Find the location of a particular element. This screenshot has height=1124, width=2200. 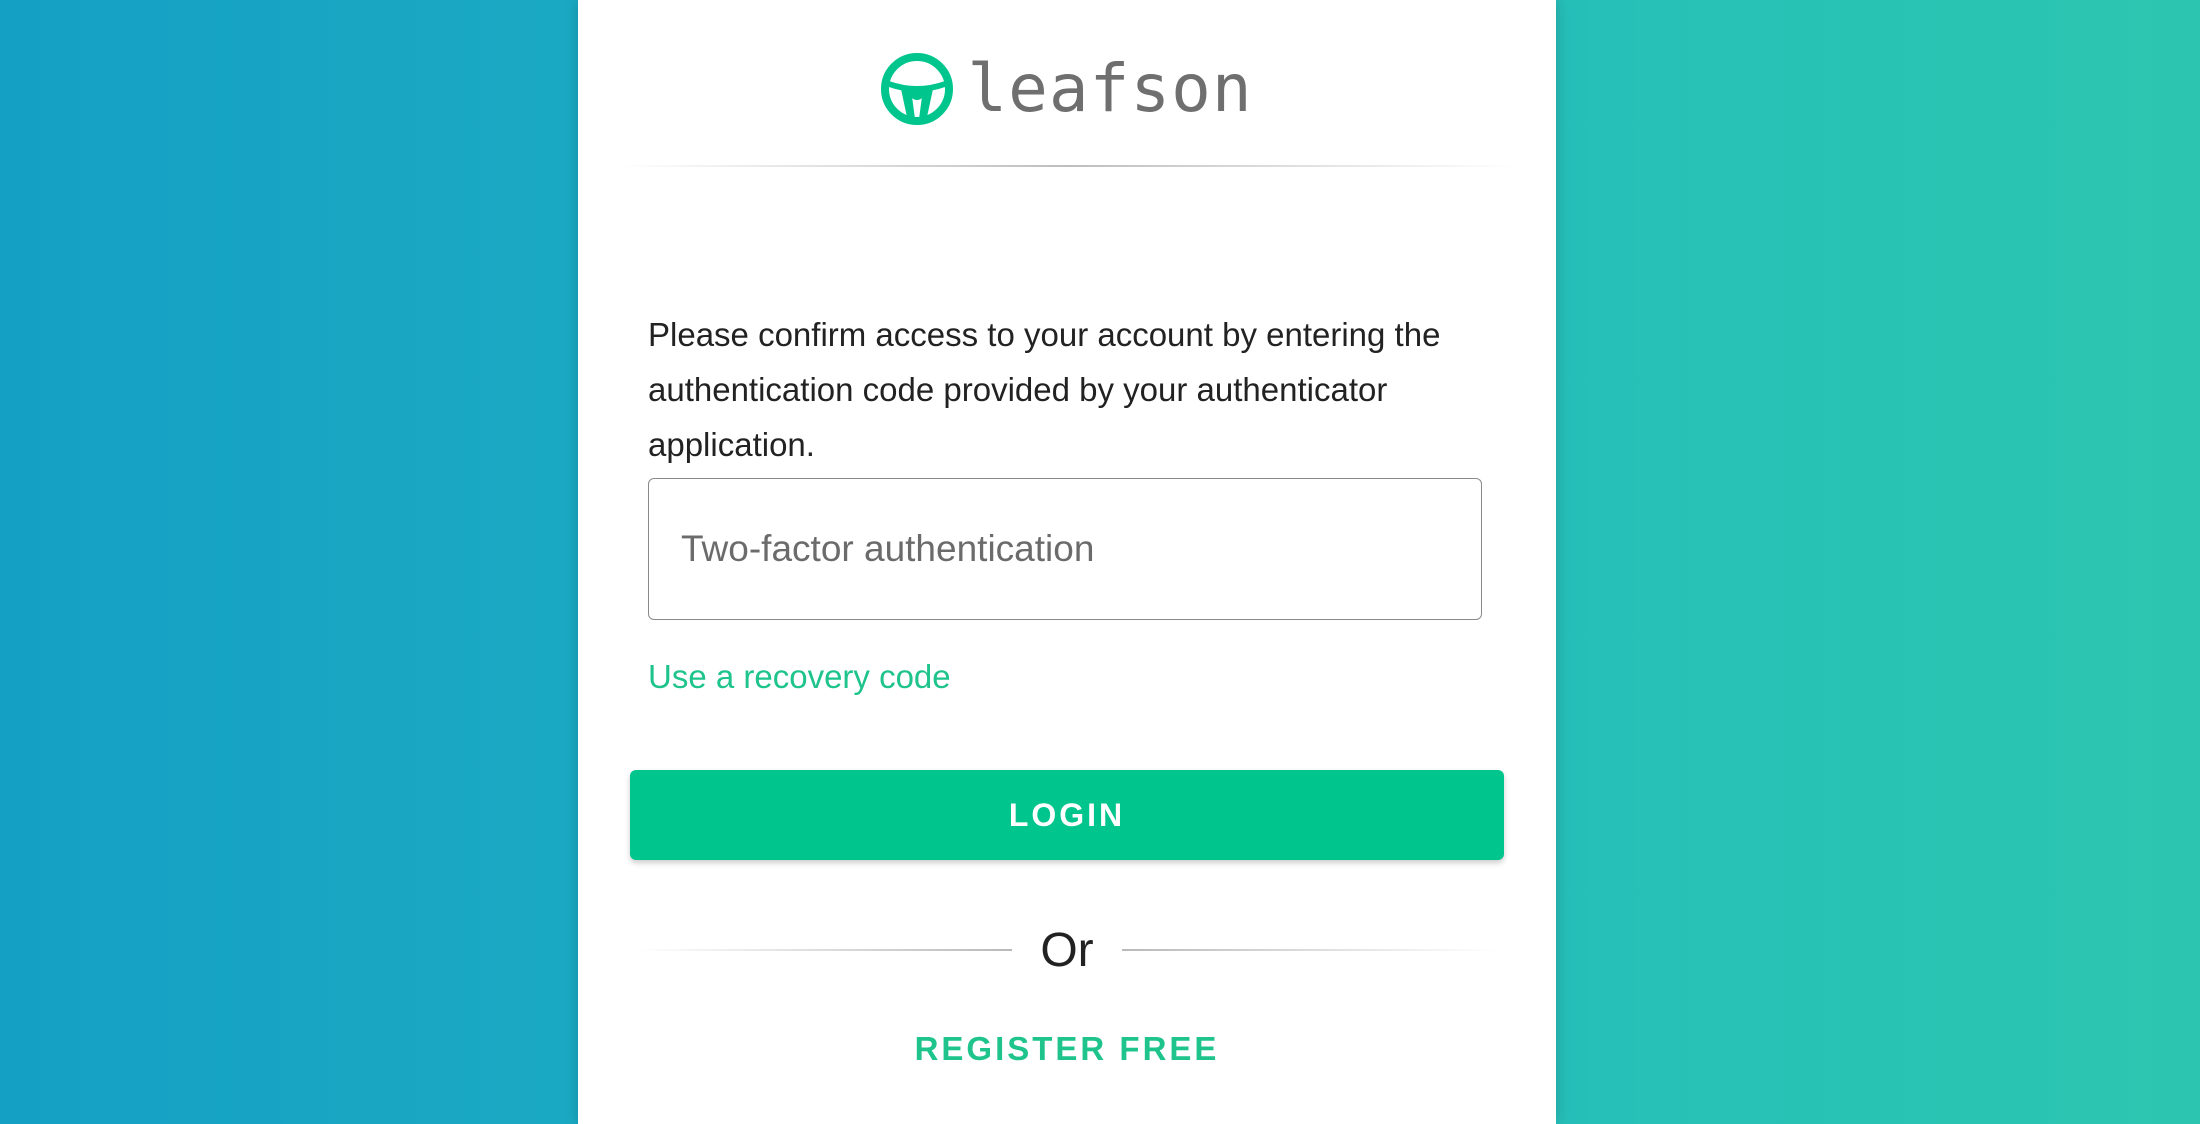

two-factor-code-input is located at coordinates (1080, 549).